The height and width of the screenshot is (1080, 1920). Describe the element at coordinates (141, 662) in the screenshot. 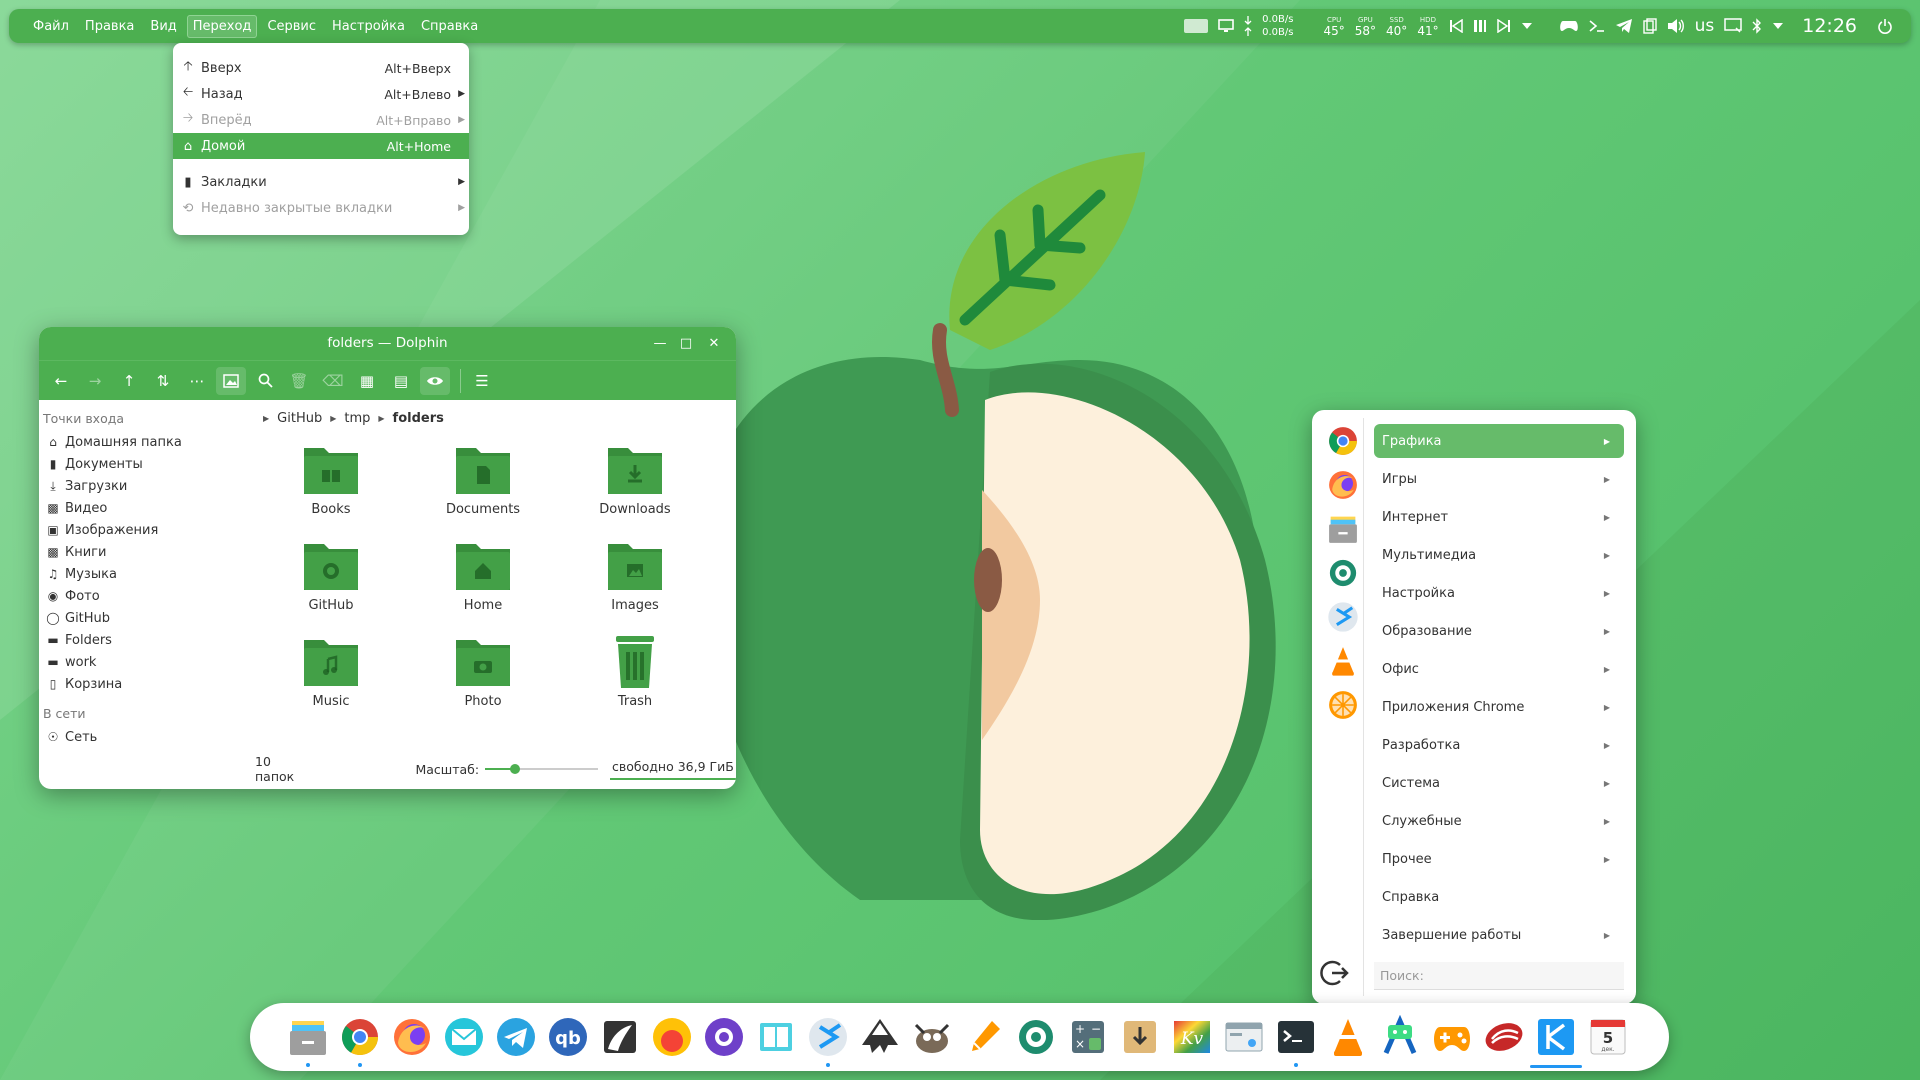

I see `sidebar-item: ▬ work` at that location.